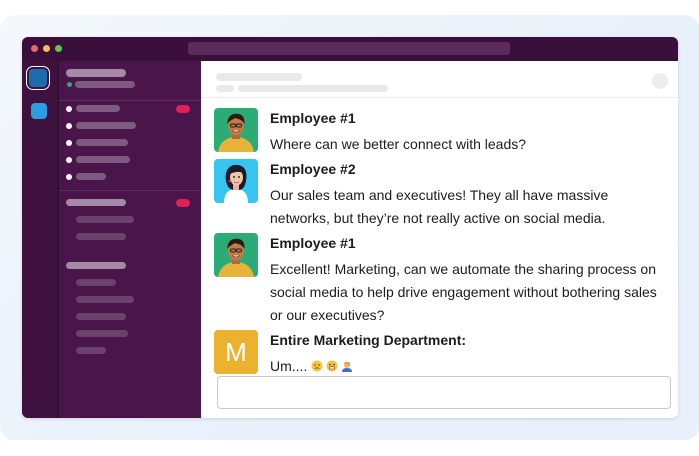 Image resolution: width=699 pixels, height=456 pixels. Describe the element at coordinates (660, 81) in the screenshot. I see `channel-details-button` at that location.